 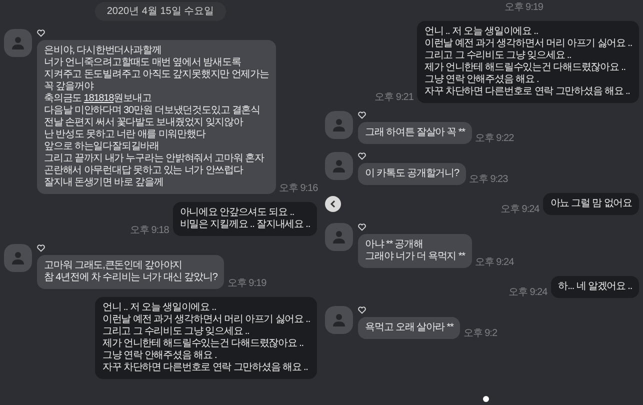 What do you see at coordinates (595, 287) in the screenshot?
I see `message-bubble: 하... 네 알겠어요 ..` at bounding box center [595, 287].